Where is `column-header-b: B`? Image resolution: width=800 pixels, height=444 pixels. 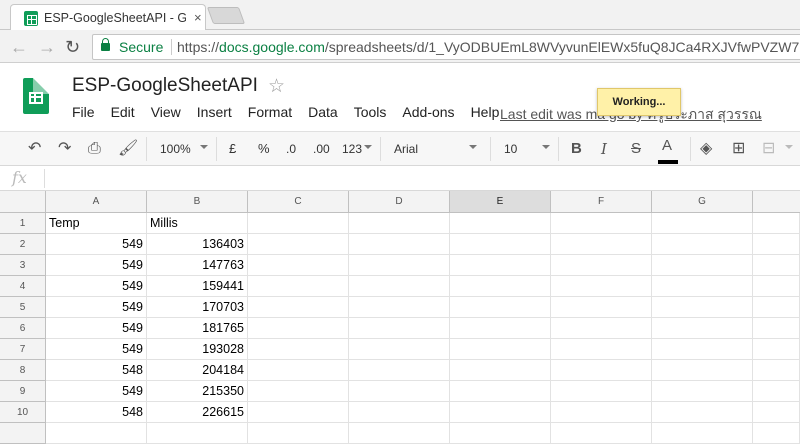
column-header-b: B is located at coordinates (197, 202).